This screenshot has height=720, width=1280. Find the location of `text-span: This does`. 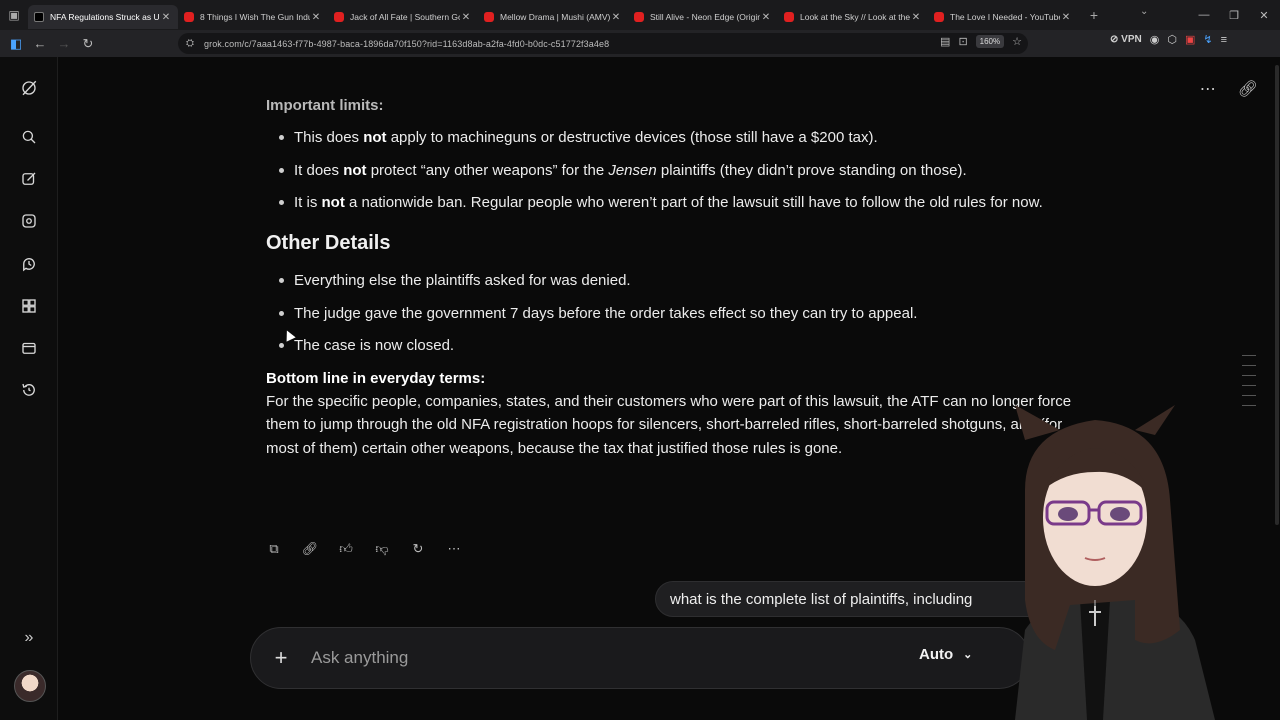

text-span: This does is located at coordinates (329, 137).